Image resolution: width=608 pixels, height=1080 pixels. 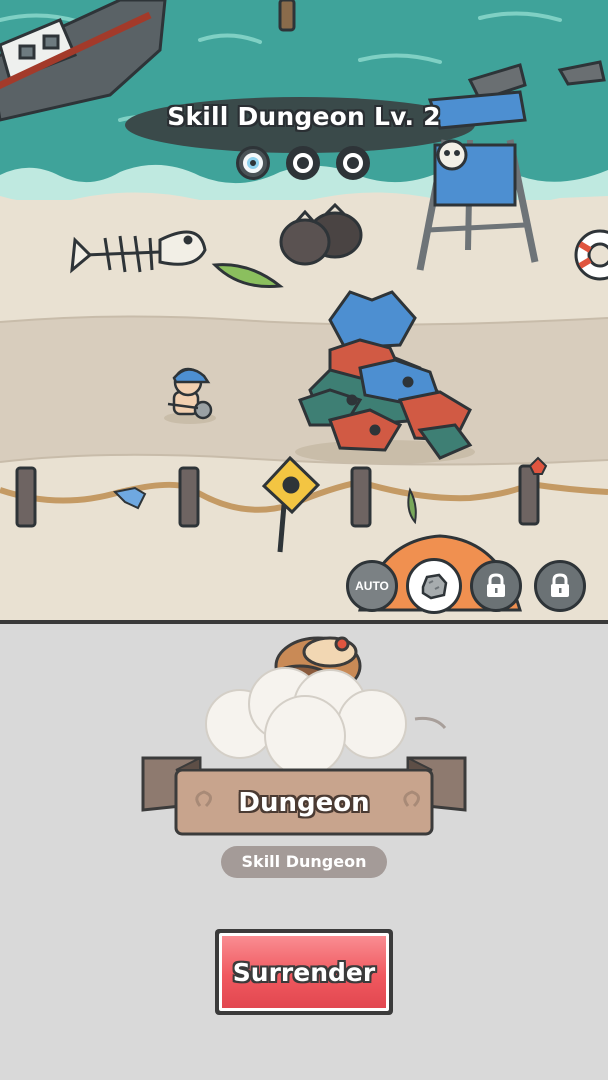 I want to click on dungeon-banner-label: Dungeon, so click(x=304, y=803).